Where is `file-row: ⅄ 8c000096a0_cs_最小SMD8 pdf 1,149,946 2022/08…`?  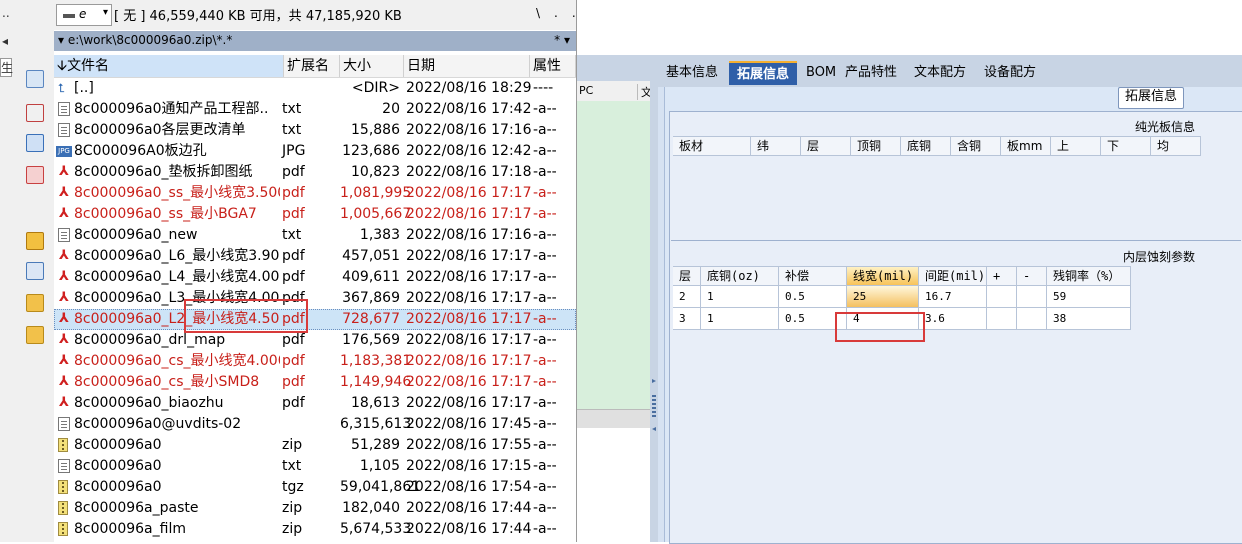 file-row: ⅄ 8c000096a0_cs_最小SMD8 pdf 1,149,946 2022/08… is located at coordinates (315, 382).